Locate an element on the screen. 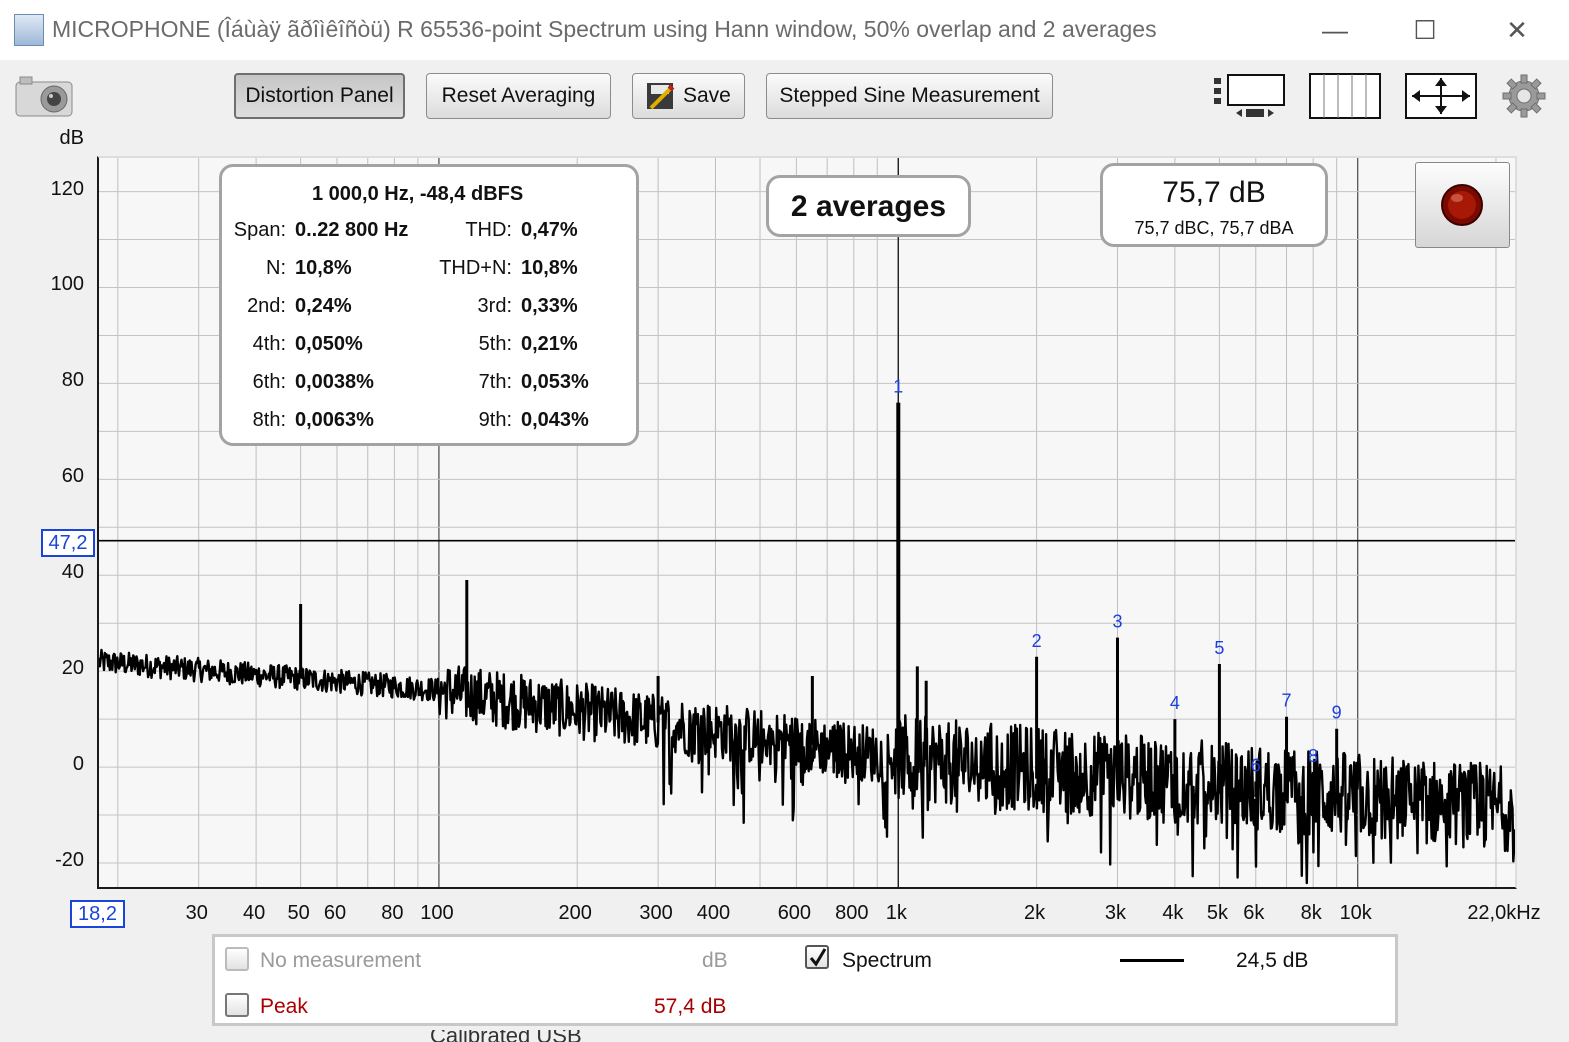 The image size is (1569, 1042). distortion-value: 0..22 800 Hz is located at coordinates (352, 230).